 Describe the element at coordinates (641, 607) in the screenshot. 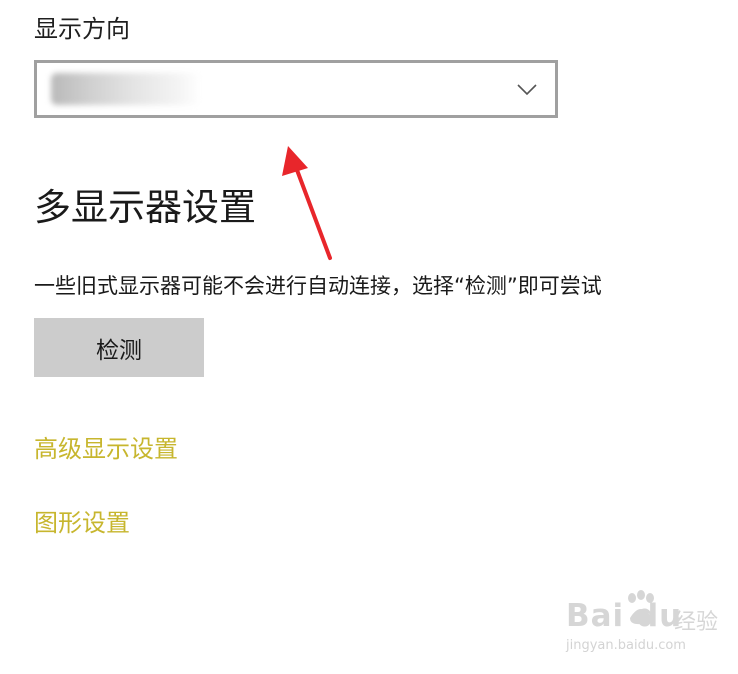

I see `baidu-paw-icon` at that location.